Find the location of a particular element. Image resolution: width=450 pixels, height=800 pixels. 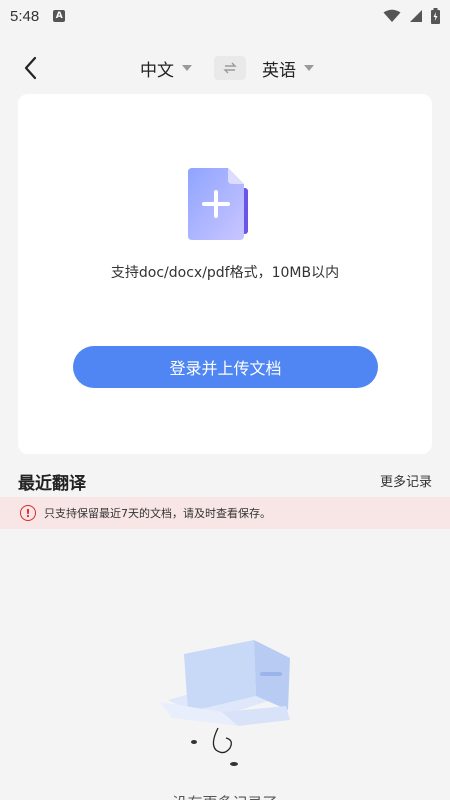

retention-notice-text: 只支持保留最近7天的文档，请及时查看保存。 is located at coordinates (157, 513).